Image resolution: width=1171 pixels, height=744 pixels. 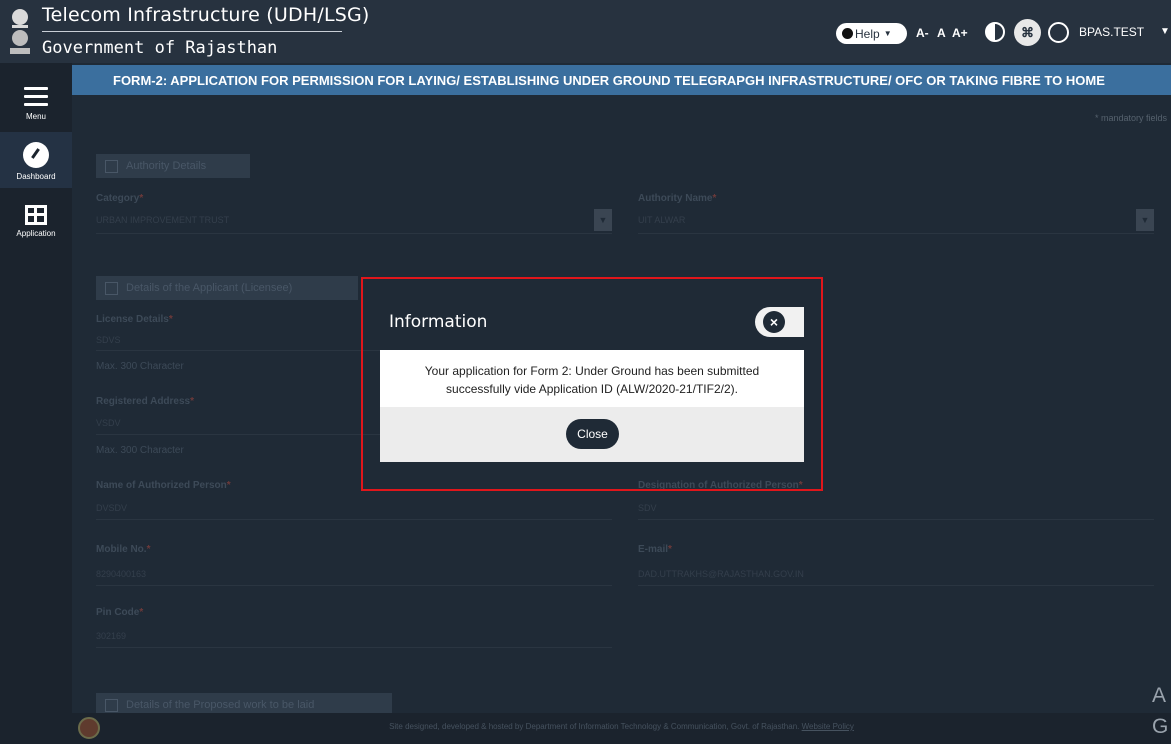 What do you see at coordinates (120, 612) in the screenshot?
I see `pincode-label: Pin Code*` at bounding box center [120, 612].